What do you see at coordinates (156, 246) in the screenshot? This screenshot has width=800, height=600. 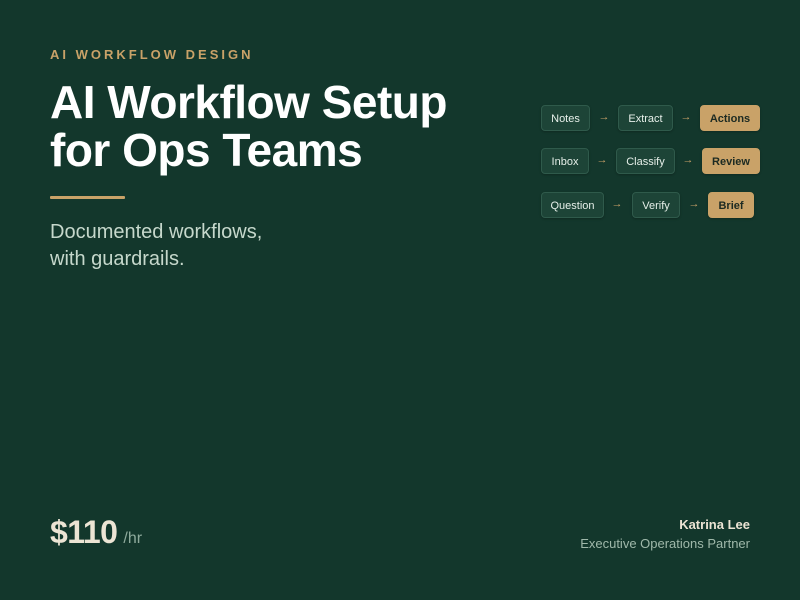 I see `subtitle: Documented workflows, with guardrails.` at bounding box center [156, 246].